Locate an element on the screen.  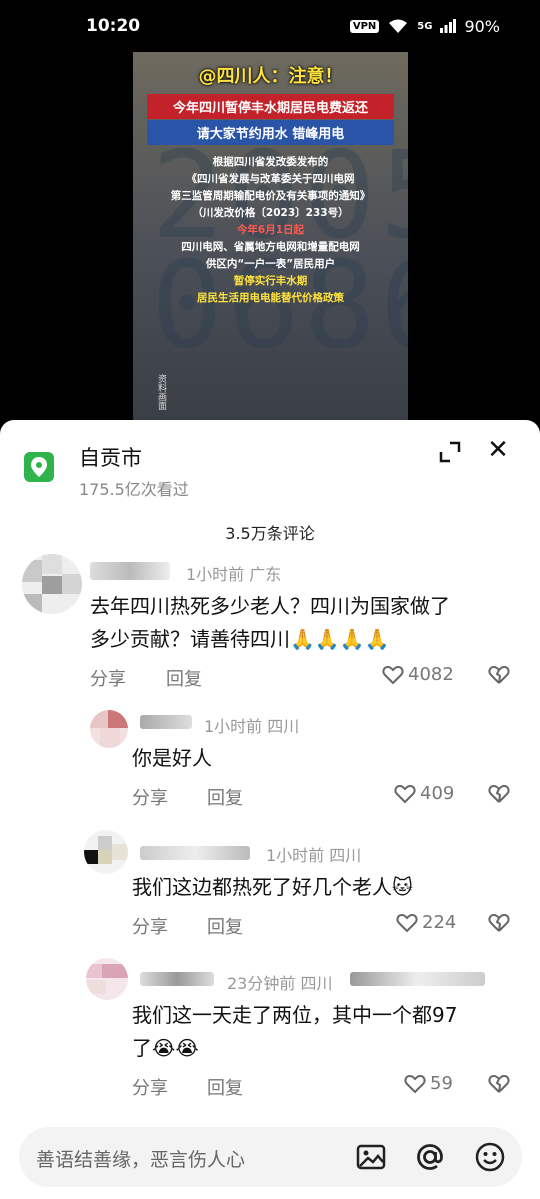
body-line: 四川电网、省属地方电网和增量配电网 is located at coordinates (270, 247).